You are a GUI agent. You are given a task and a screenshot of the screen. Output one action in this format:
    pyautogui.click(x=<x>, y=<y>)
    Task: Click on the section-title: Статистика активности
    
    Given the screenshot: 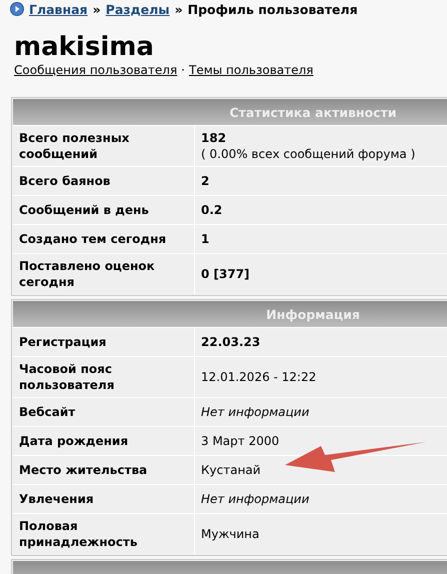 What is the action you would take?
    pyautogui.click(x=312, y=112)
    